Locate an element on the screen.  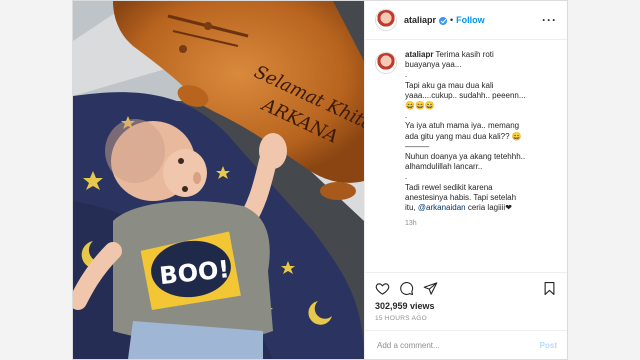
share-icon is located at coordinates (430, 288).